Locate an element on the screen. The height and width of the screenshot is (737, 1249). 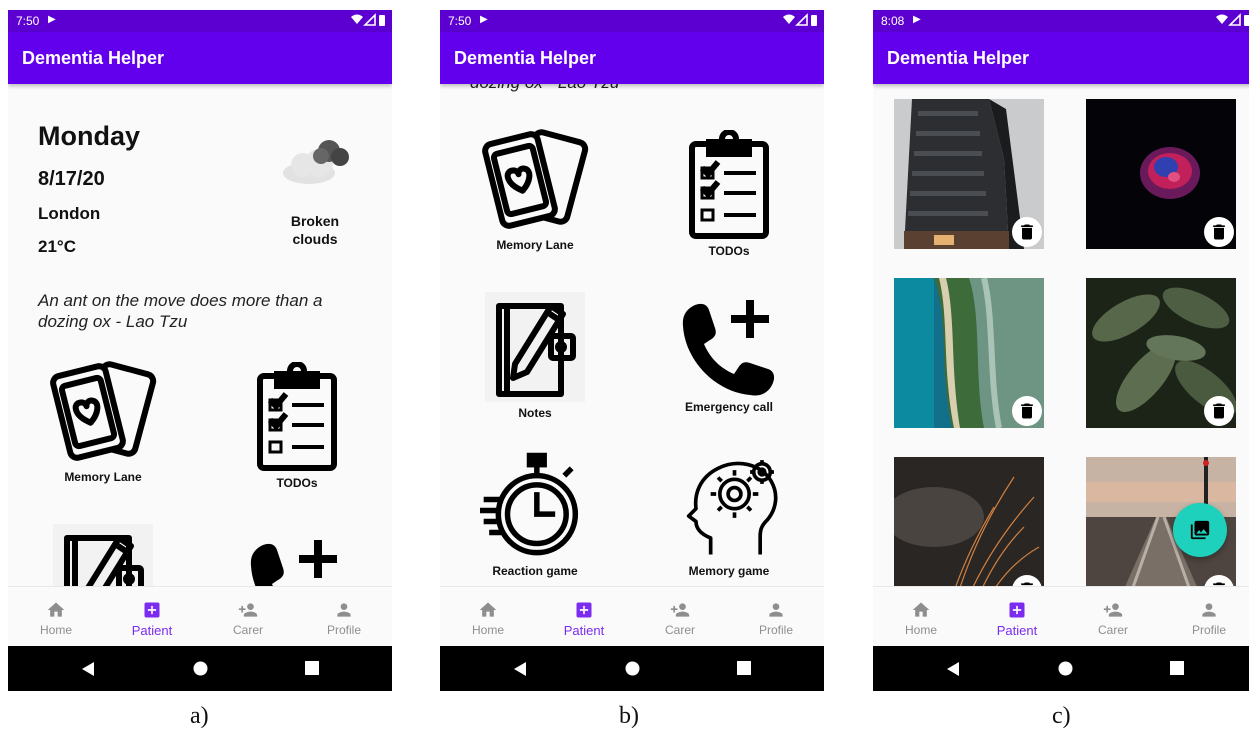
emergency-call-tile is located at coordinates (297, 561).